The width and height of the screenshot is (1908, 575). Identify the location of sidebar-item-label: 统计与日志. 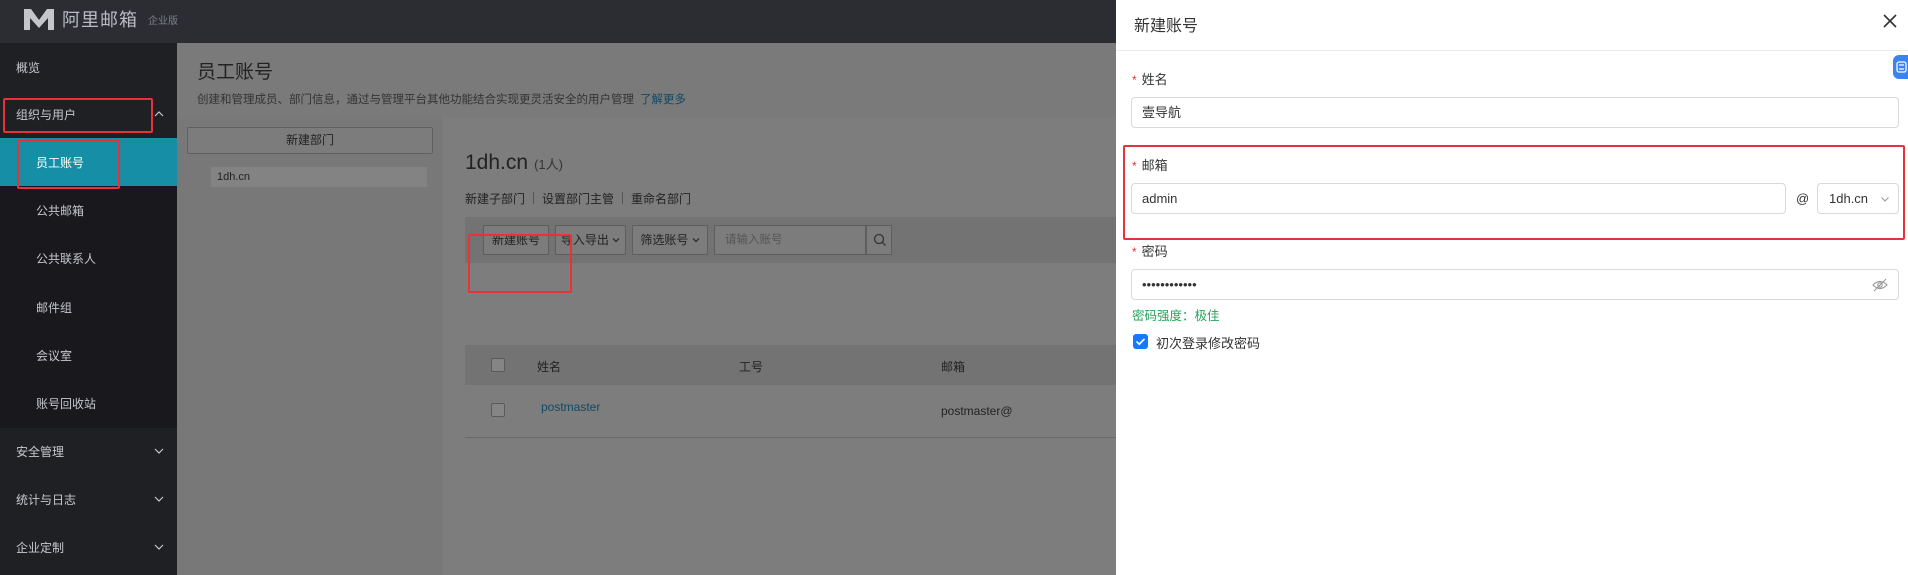
(46, 499).